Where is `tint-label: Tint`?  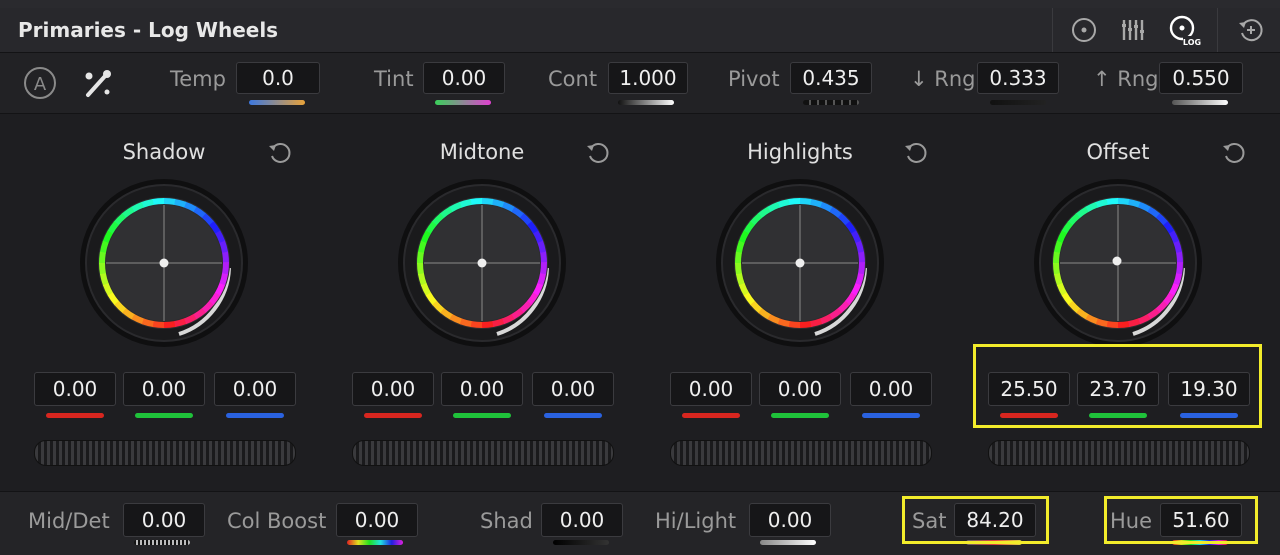 tint-label: Tint is located at coordinates (394, 79).